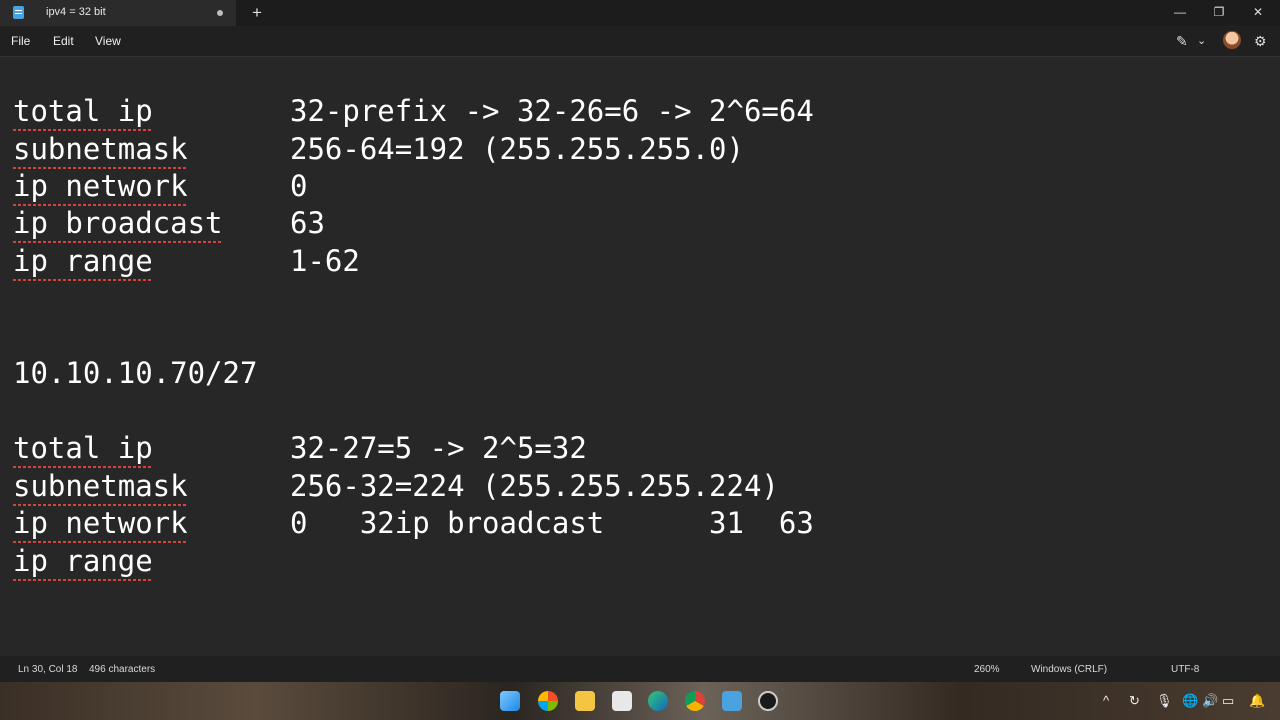 The image size is (1280, 720). What do you see at coordinates (548, 701) in the screenshot?
I see `copilot-app-icon` at bounding box center [548, 701].